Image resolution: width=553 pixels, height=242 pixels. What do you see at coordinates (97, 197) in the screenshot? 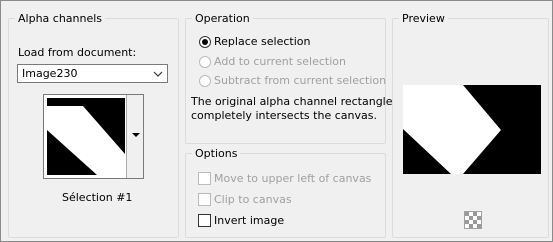
I see `selection-name-label: Sélection #1` at bounding box center [97, 197].